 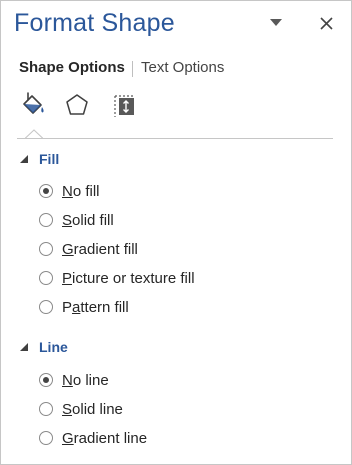 I want to click on tab-separator, so click(x=132, y=69).